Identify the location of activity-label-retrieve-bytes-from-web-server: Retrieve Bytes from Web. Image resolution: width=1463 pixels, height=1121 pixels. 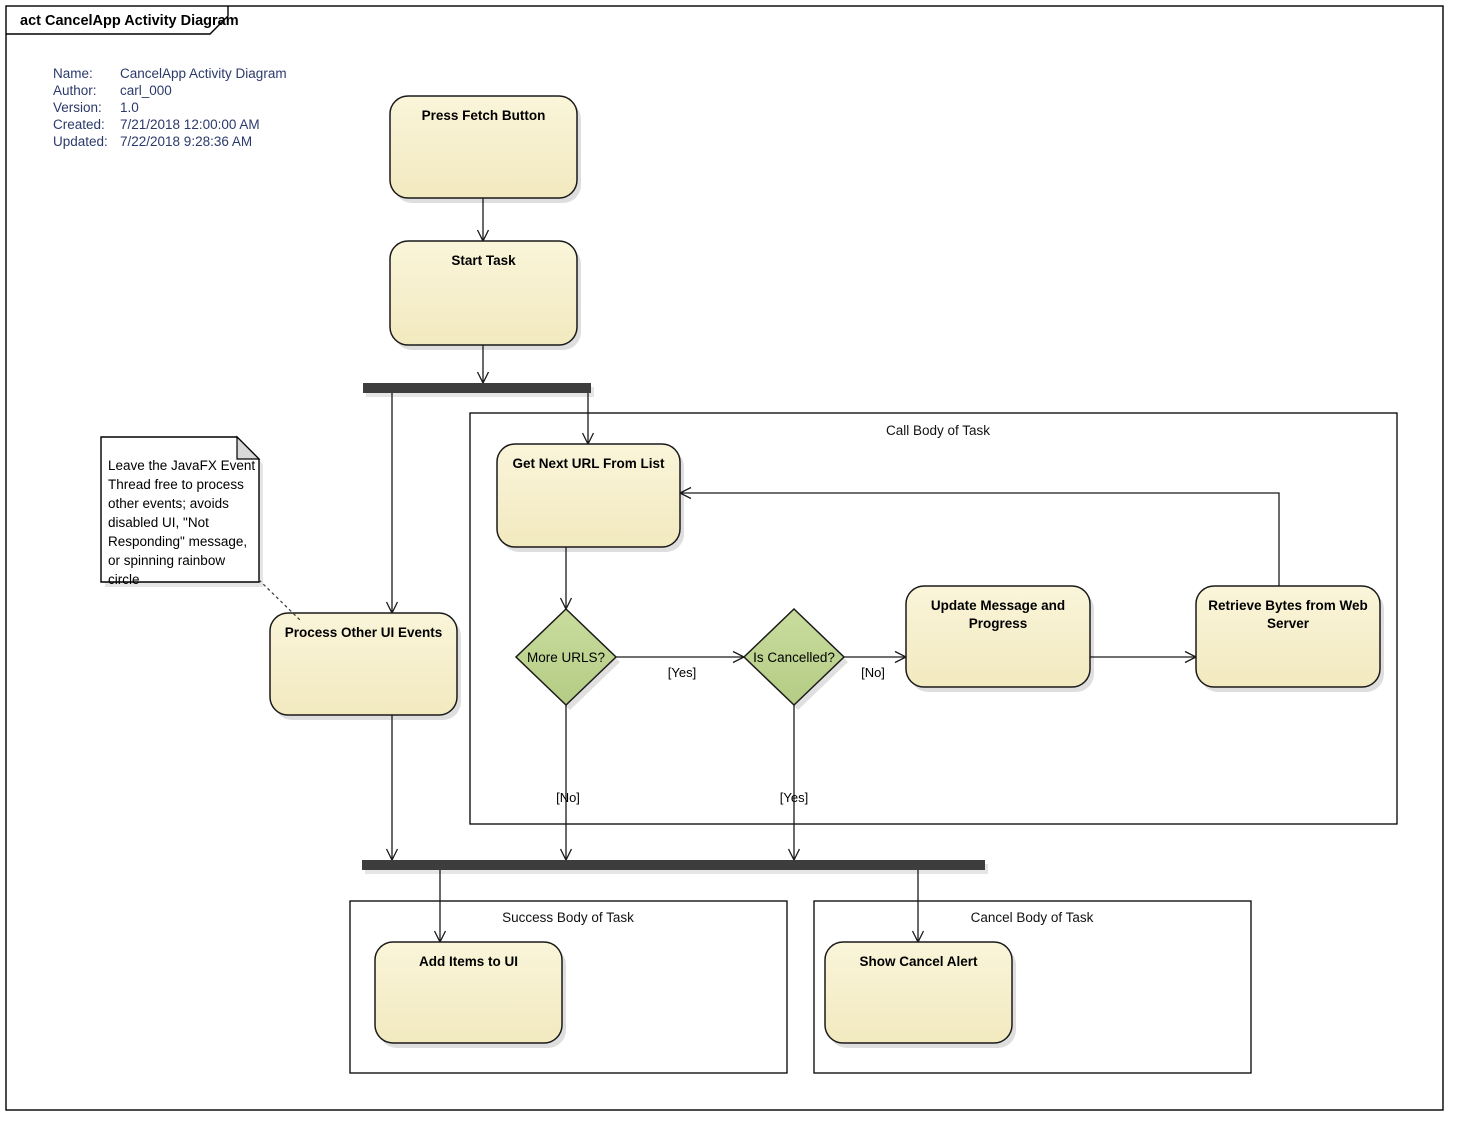
(1288, 605).